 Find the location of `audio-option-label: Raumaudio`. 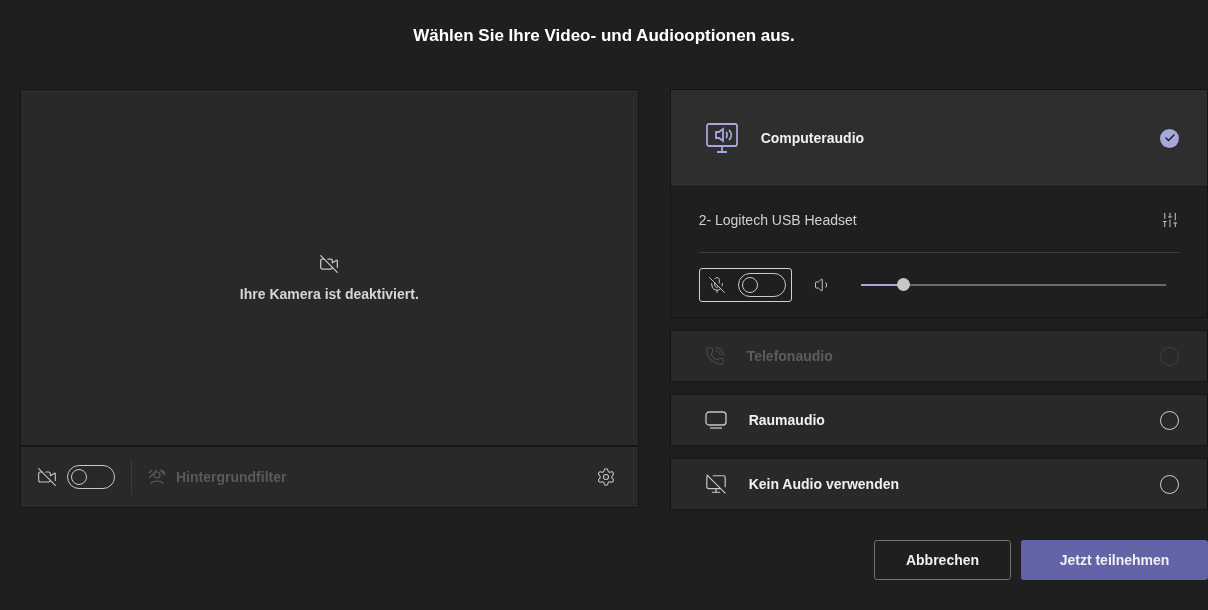

audio-option-label: Raumaudio is located at coordinates (787, 420).